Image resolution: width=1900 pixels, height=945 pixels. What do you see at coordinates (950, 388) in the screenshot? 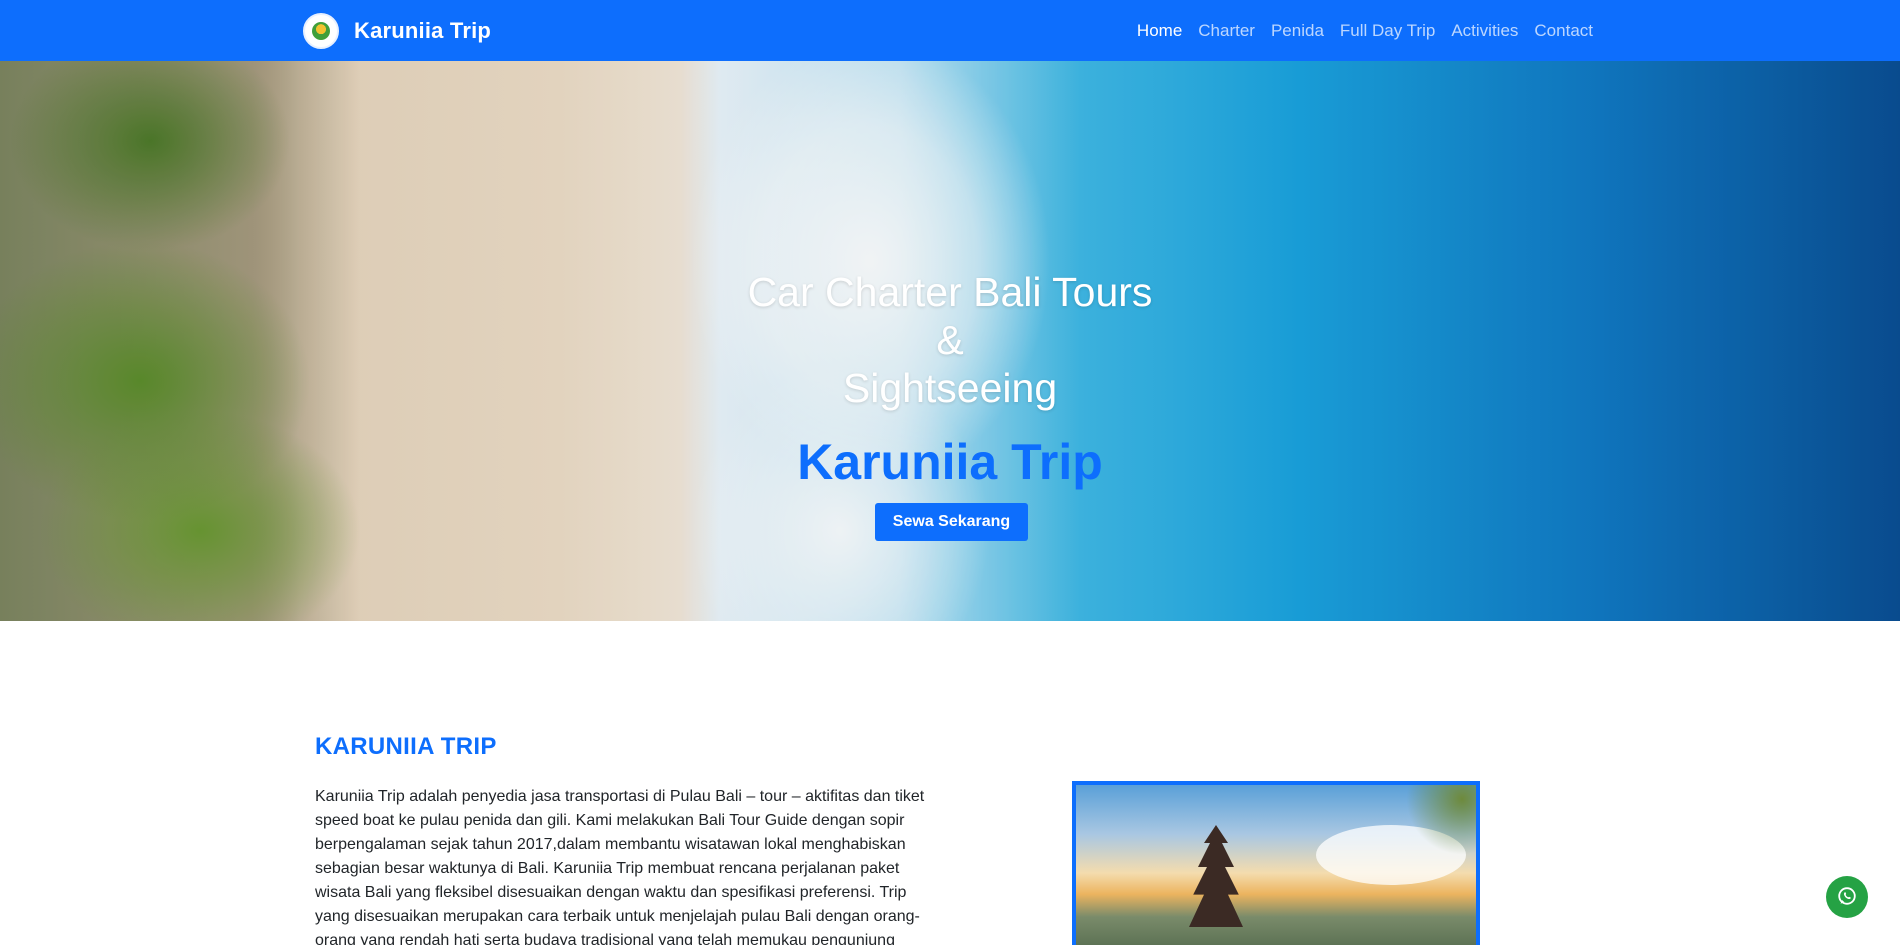
I see `hero-title-line3: Sightseeing` at bounding box center [950, 388].